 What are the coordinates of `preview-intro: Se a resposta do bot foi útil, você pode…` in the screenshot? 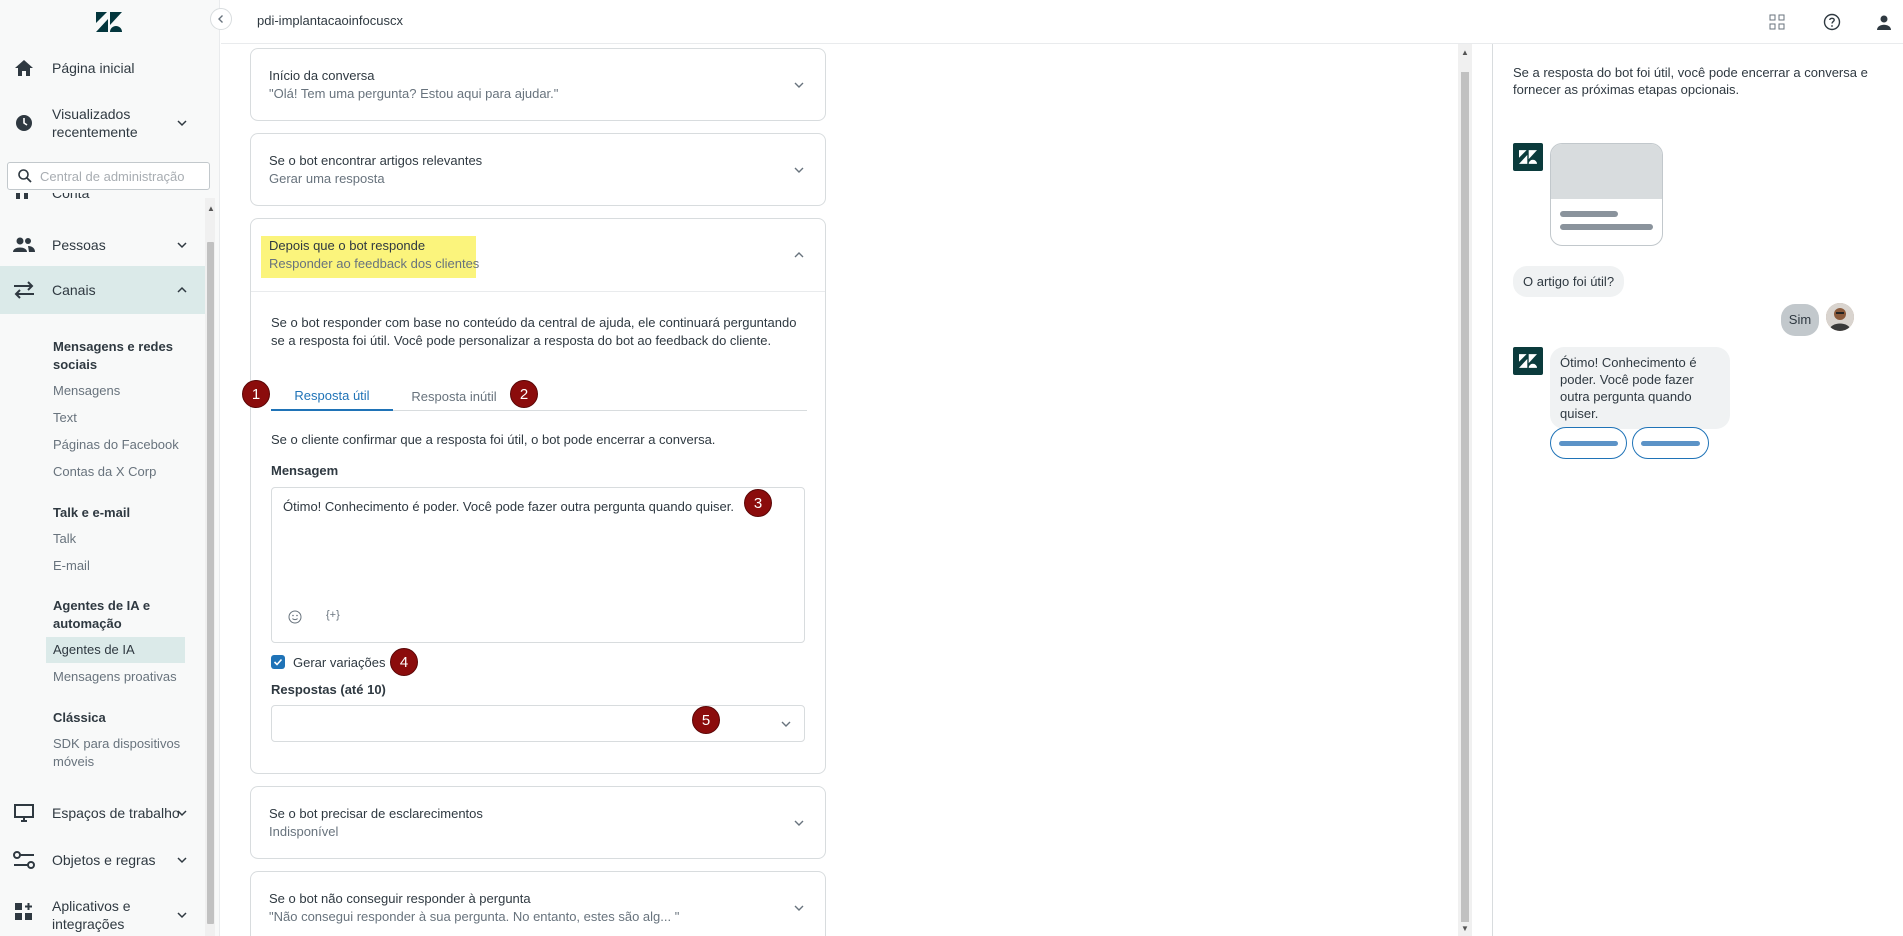 It's located at (1690, 81).